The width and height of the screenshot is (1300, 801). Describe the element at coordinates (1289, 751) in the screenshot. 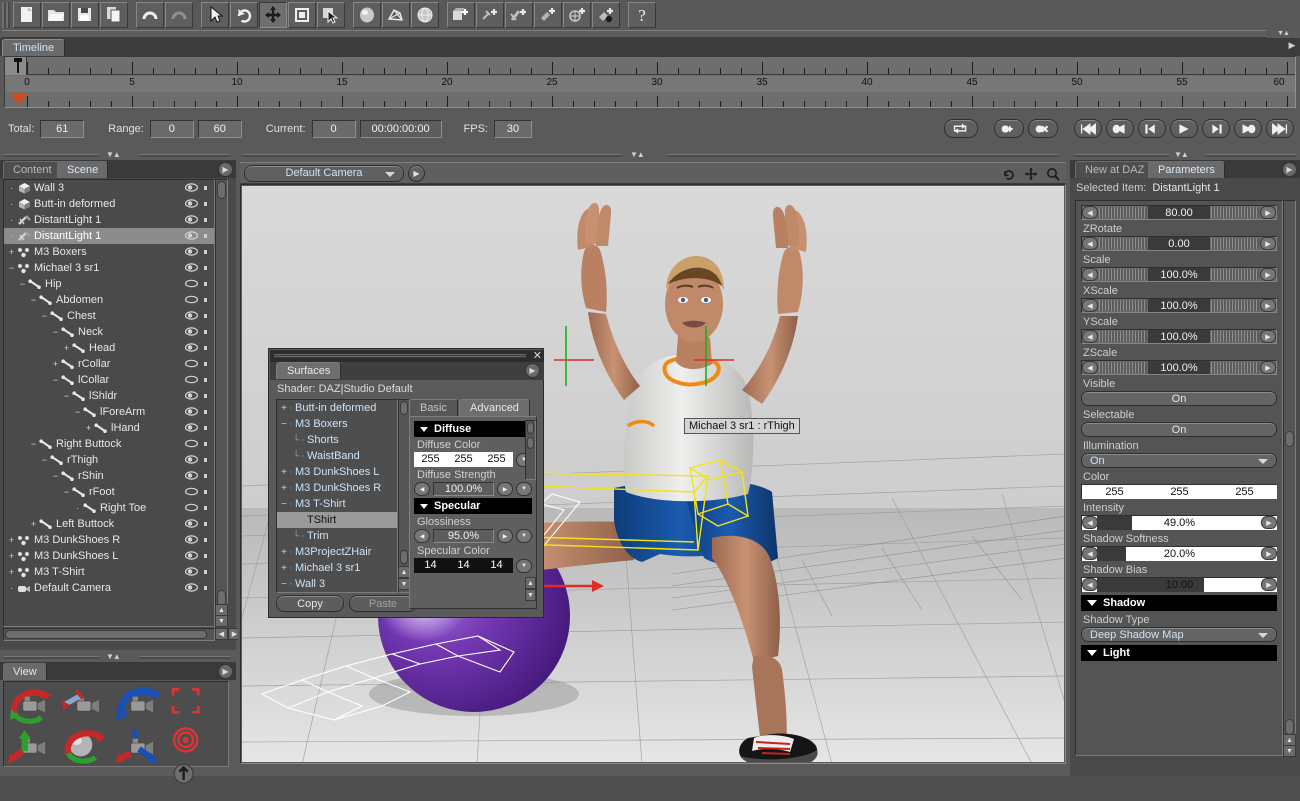

I see `parameters-scroll-down-icon: ▼` at that location.